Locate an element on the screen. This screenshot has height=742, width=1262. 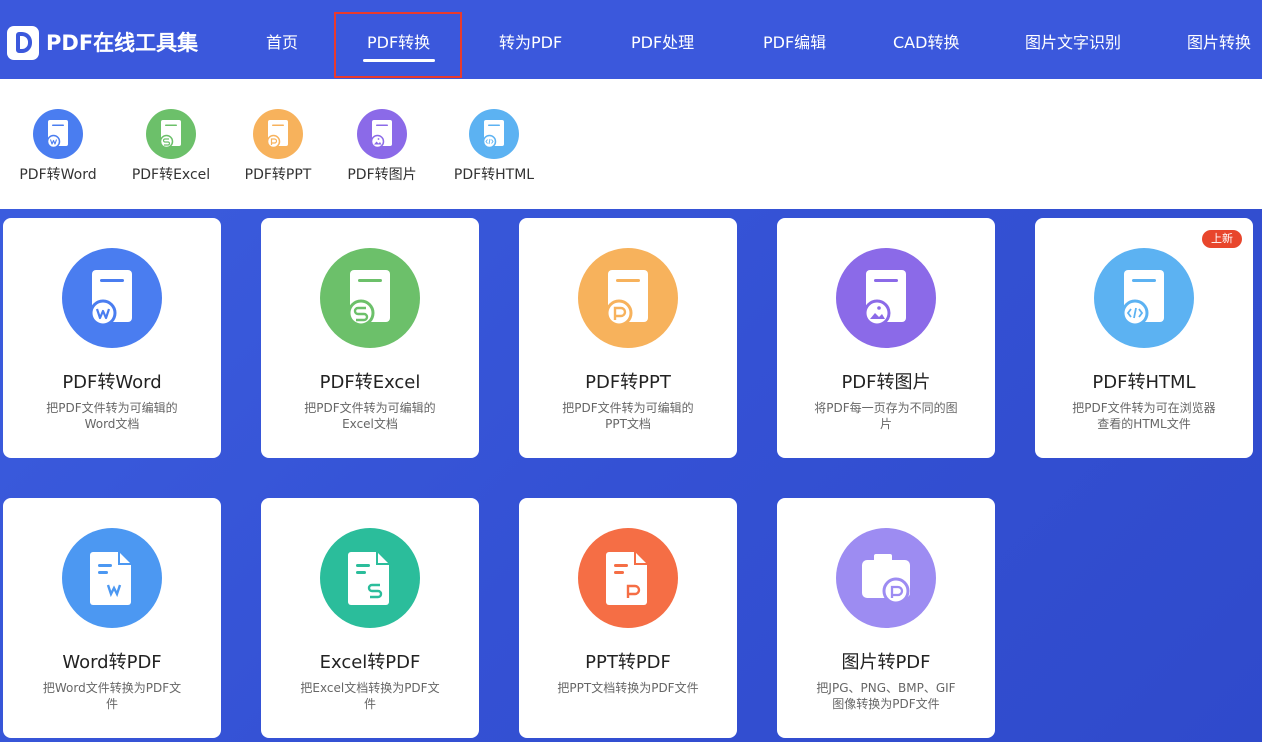
card-description: 把PDF文件转为可编辑的Word文档 is located at coordinates (112, 416).